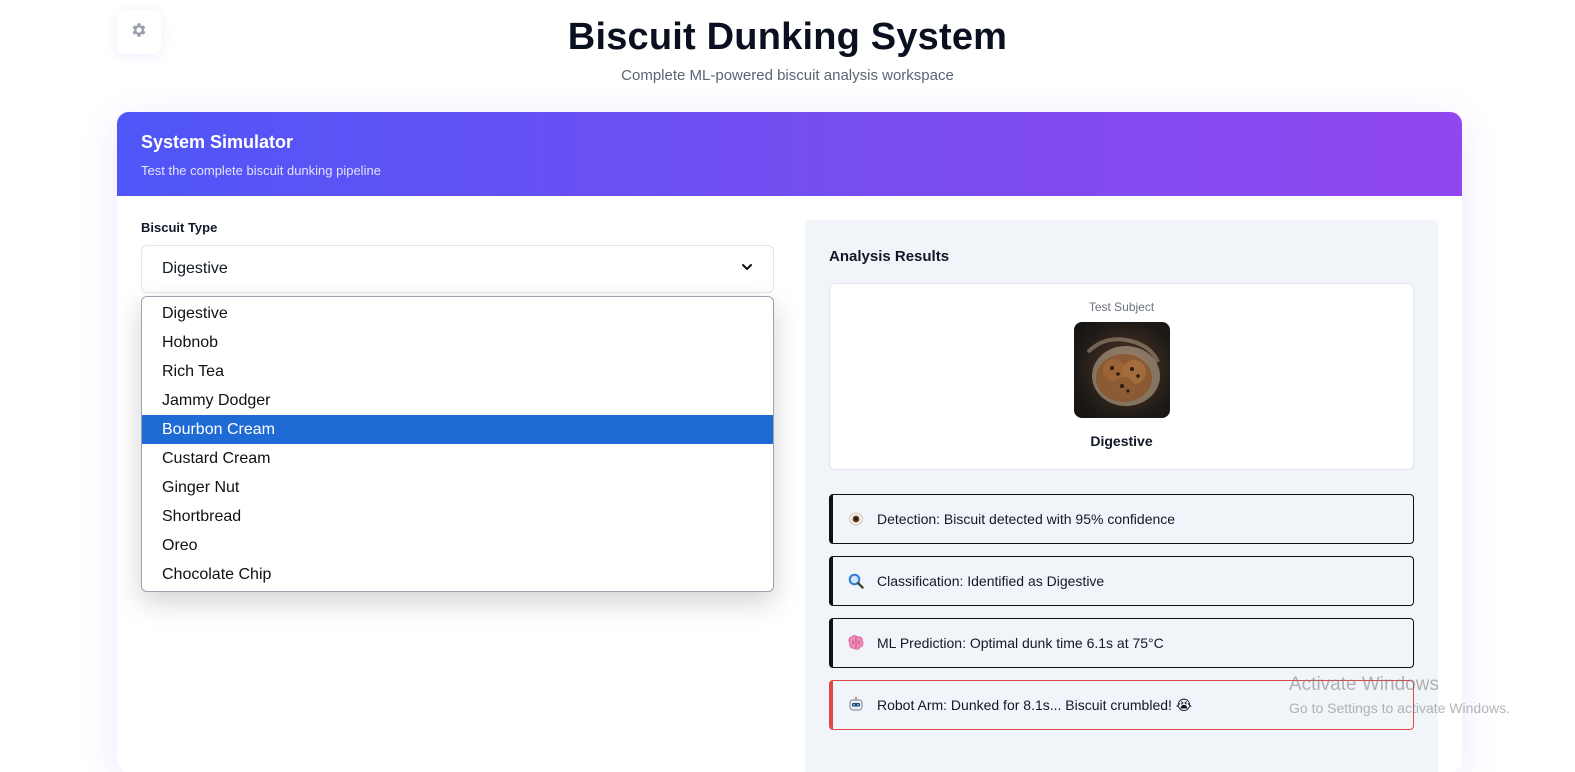 This screenshot has height=772, width=1575. I want to click on test-subject-card: Test Subject Digestive, so click(1121, 376).